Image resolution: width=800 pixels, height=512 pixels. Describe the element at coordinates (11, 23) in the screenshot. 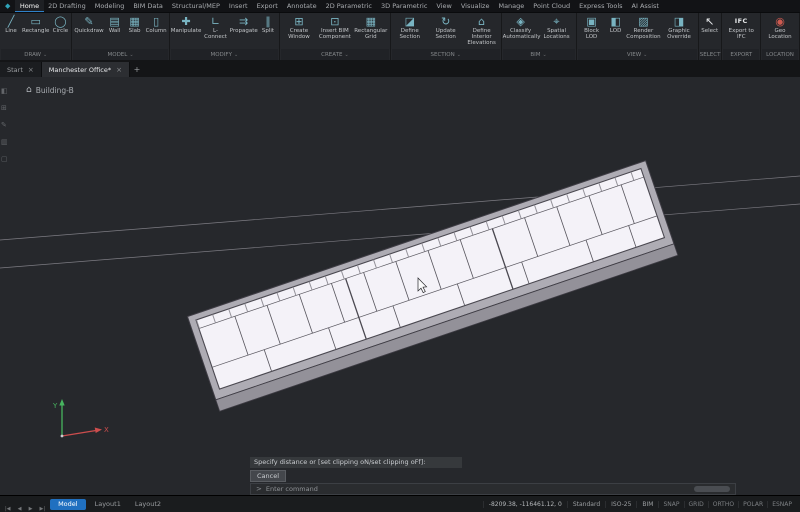

I see `tool-line: ╱ Line` at that location.